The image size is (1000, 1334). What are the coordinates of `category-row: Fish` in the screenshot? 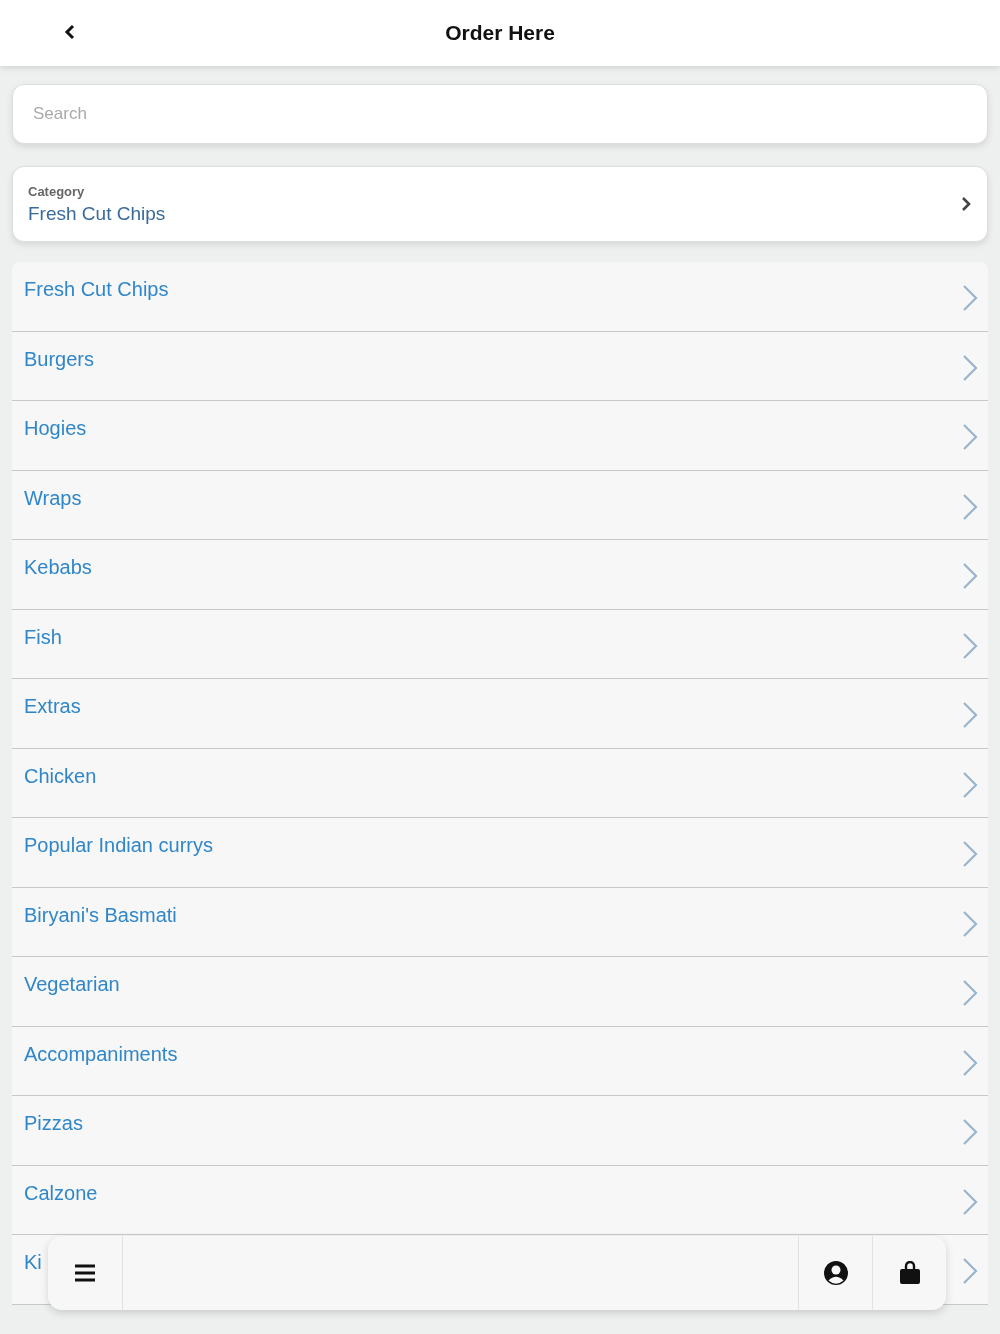 It's located at (500, 644).